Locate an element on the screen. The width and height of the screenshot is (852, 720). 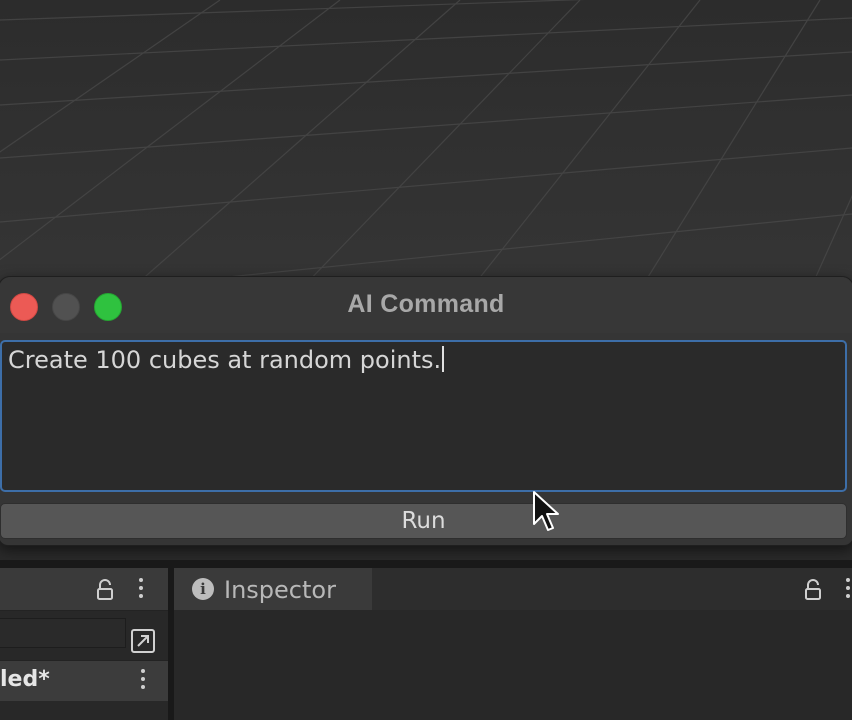
command-text: Create 100 cubes at random points. is located at coordinates (226, 360).